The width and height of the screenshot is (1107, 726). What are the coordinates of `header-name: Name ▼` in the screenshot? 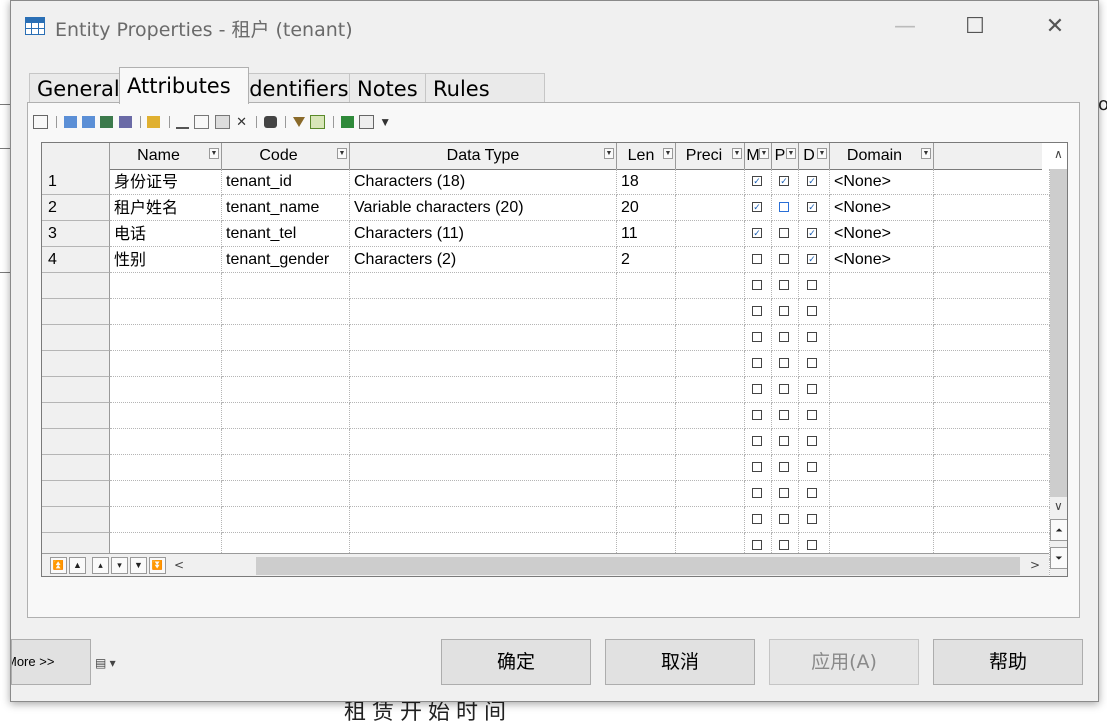 It's located at (166, 156).